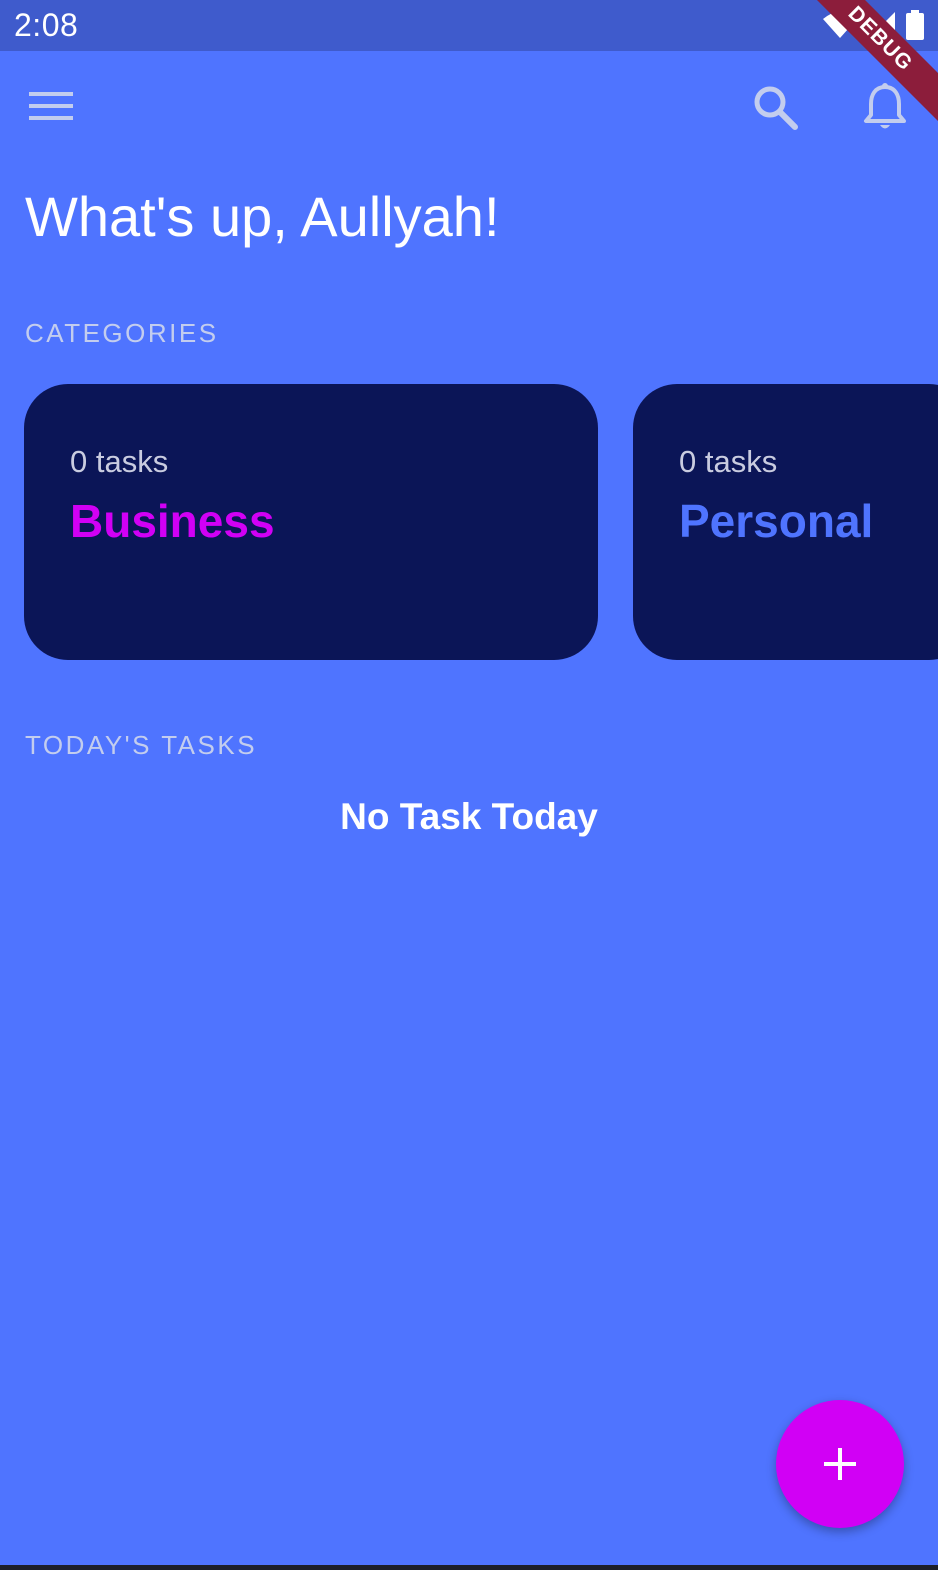  I want to click on add-task-button, so click(840, 1464).